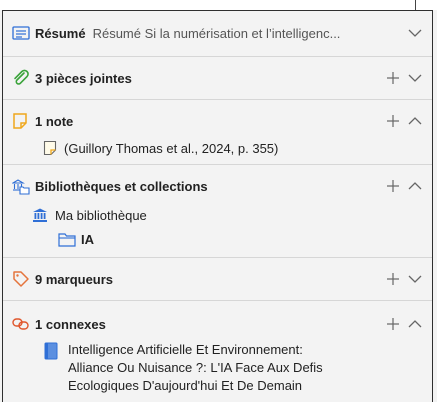 Image resolution: width=437 pixels, height=402 pixels. I want to click on tags-header: 9 marqueurs, so click(217, 279).